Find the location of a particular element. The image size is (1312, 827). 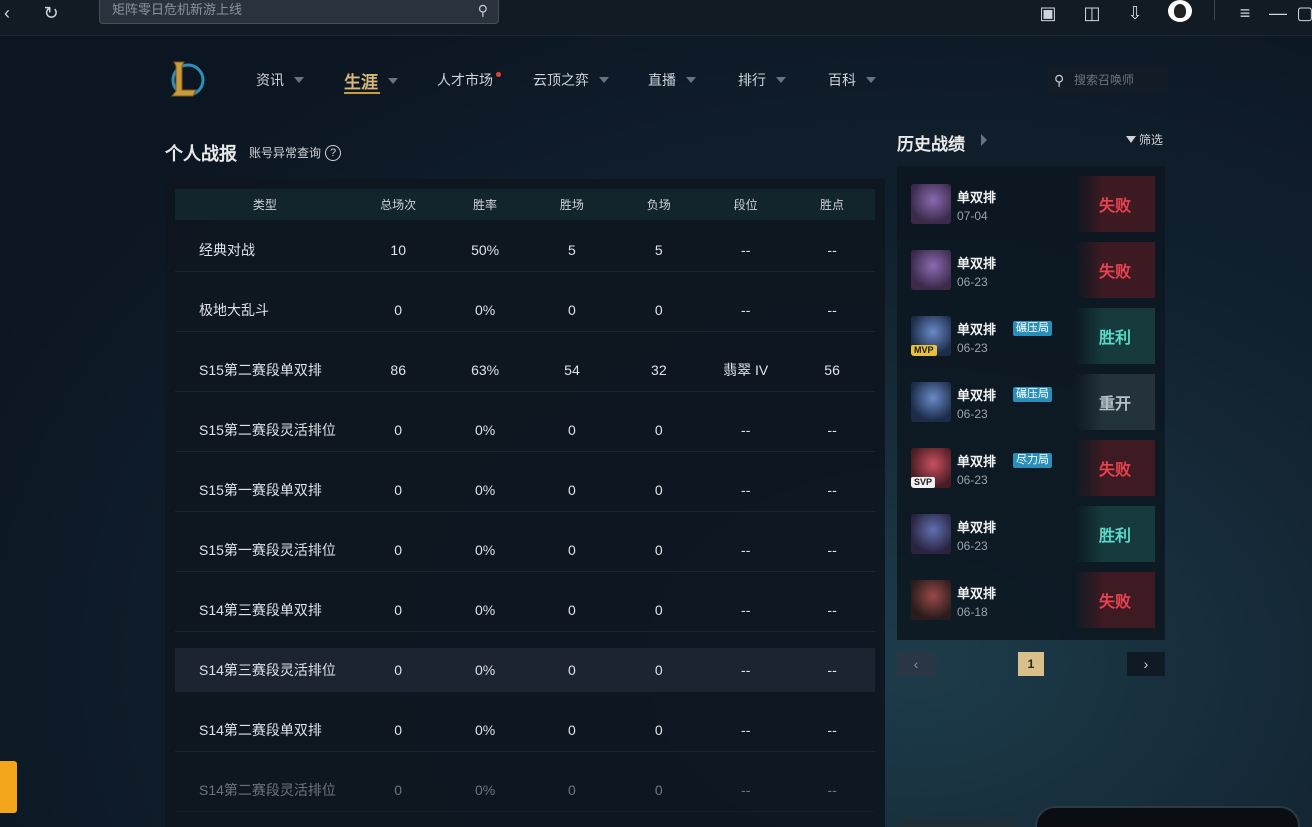

message-icon: ◫ is located at coordinates (1092, 13).